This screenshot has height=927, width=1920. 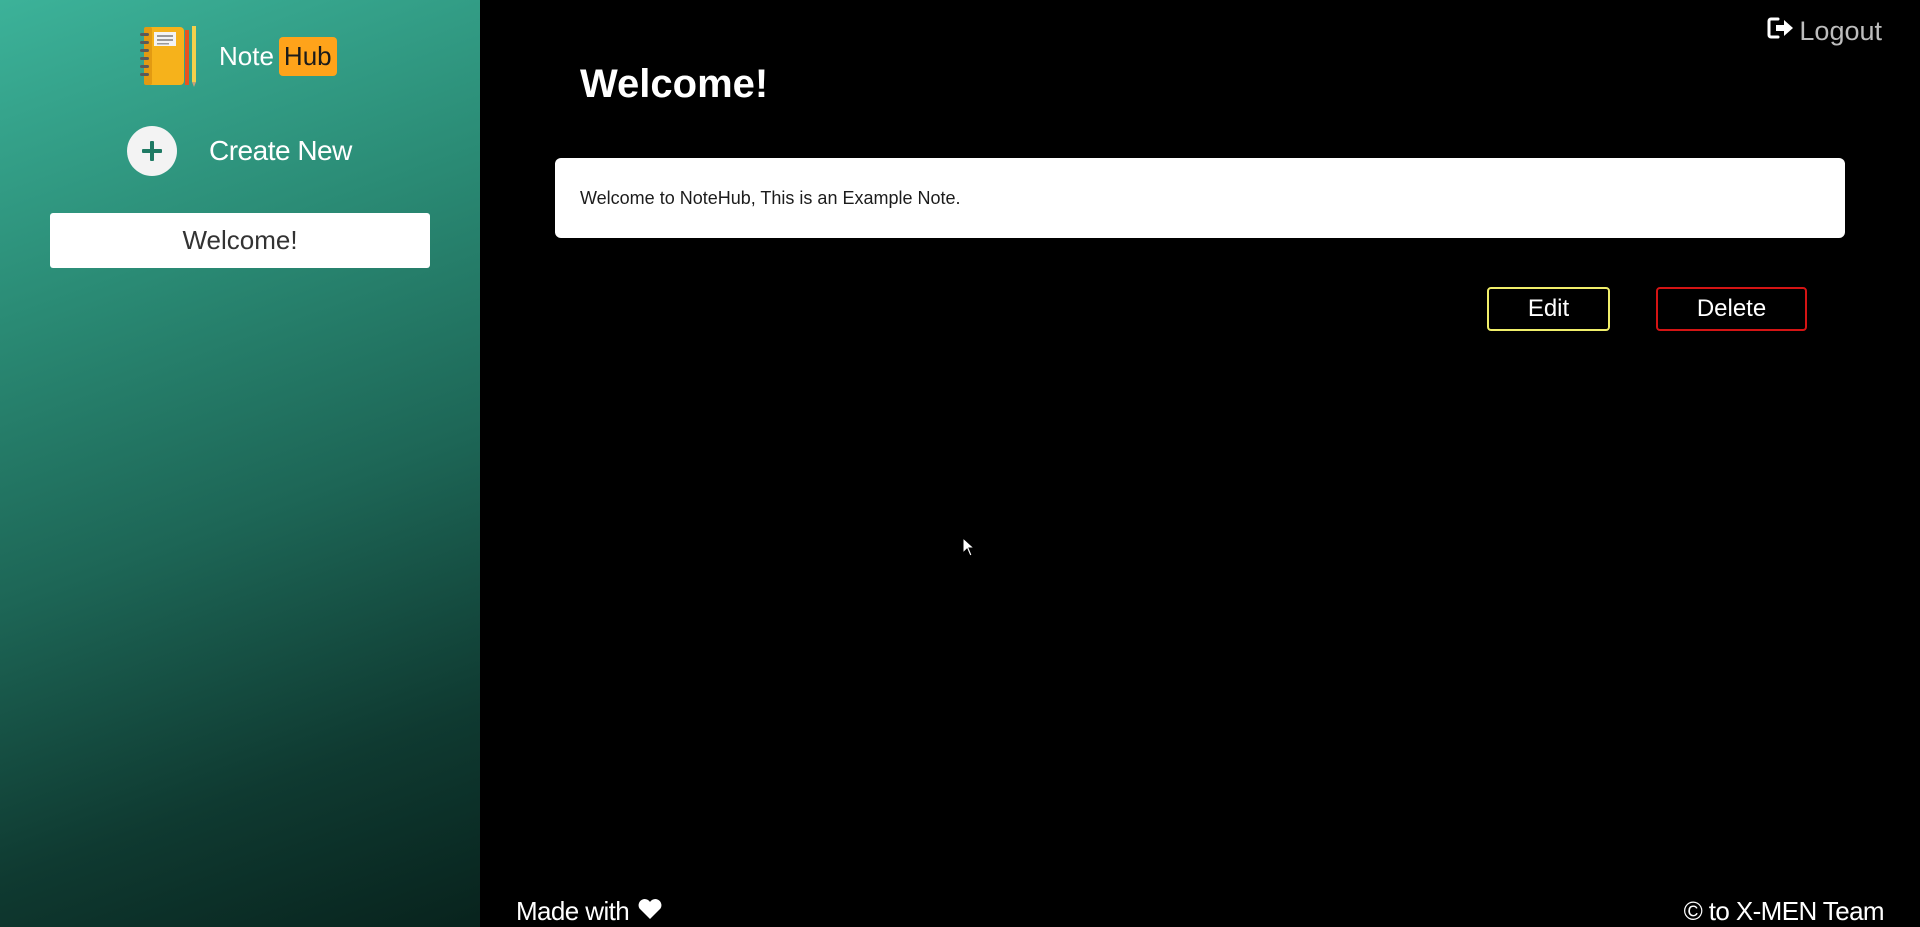 I want to click on brand-name: Note Hub, so click(x=278, y=56).